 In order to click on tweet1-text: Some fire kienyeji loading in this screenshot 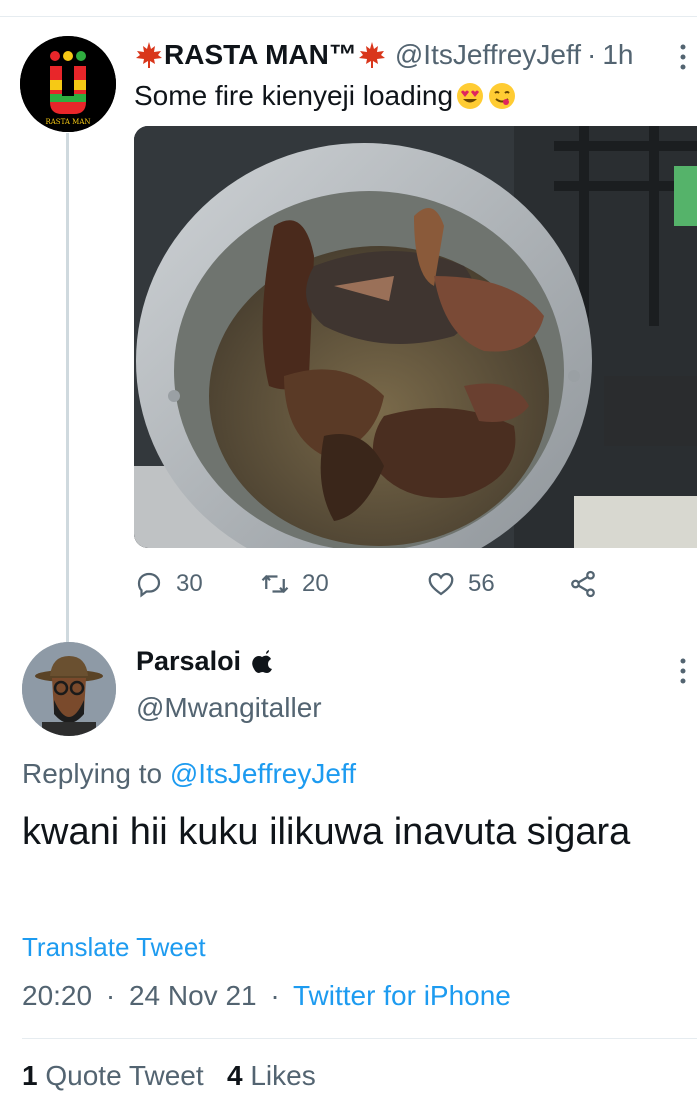, I will do `click(325, 96)`.